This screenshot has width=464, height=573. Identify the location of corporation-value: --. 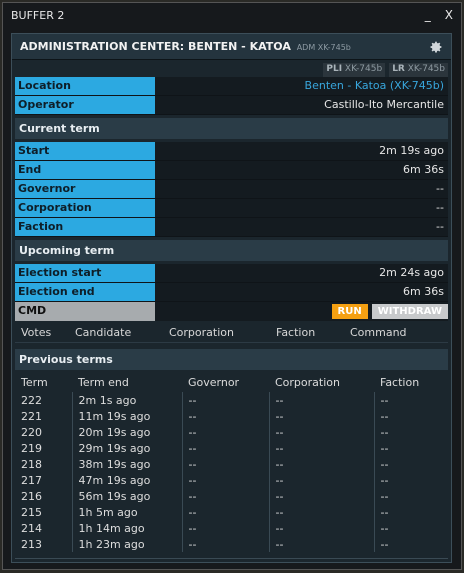
(301, 208).